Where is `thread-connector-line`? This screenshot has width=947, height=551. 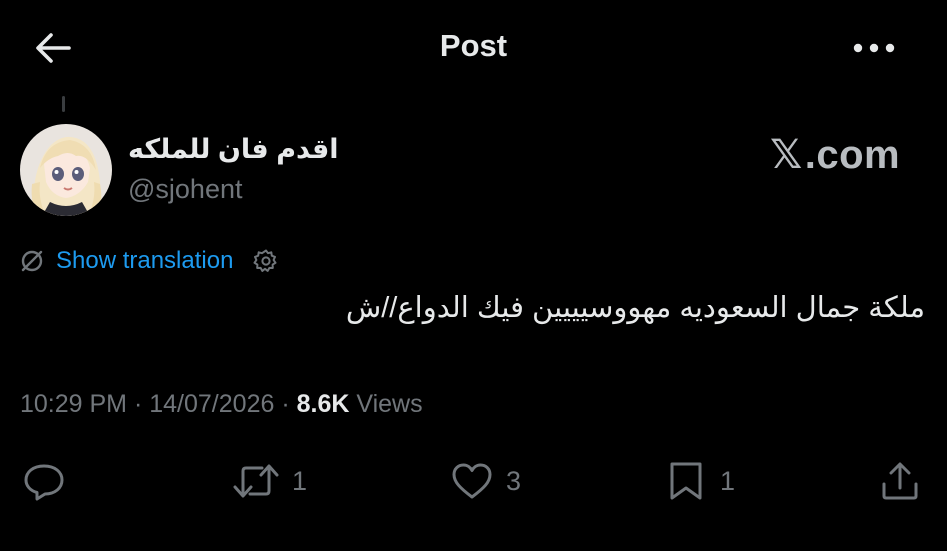 thread-connector-line is located at coordinates (63, 104).